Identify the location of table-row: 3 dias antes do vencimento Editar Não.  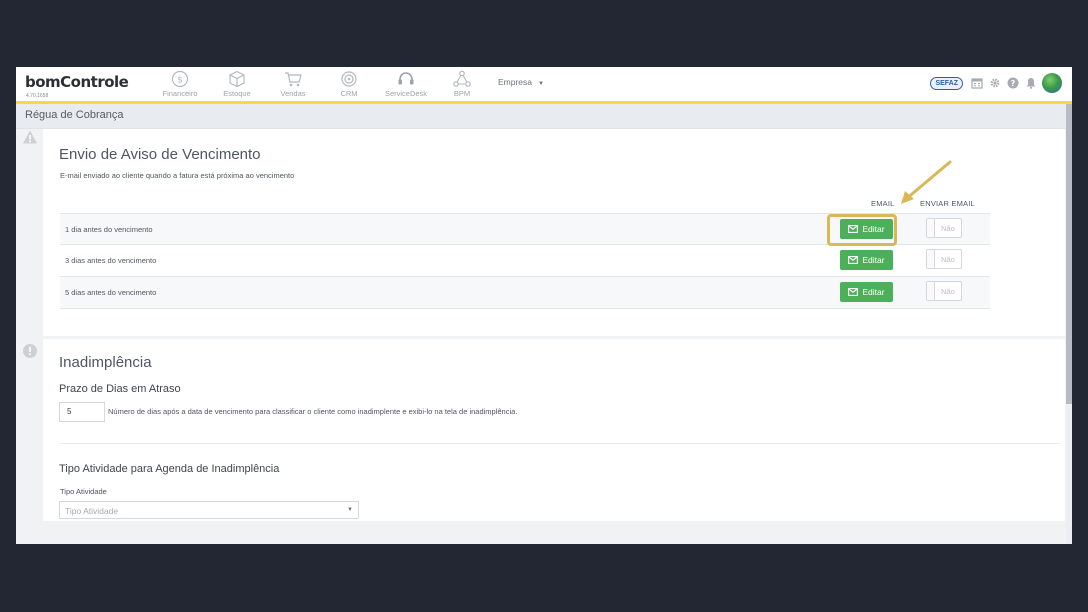
(525, 260).